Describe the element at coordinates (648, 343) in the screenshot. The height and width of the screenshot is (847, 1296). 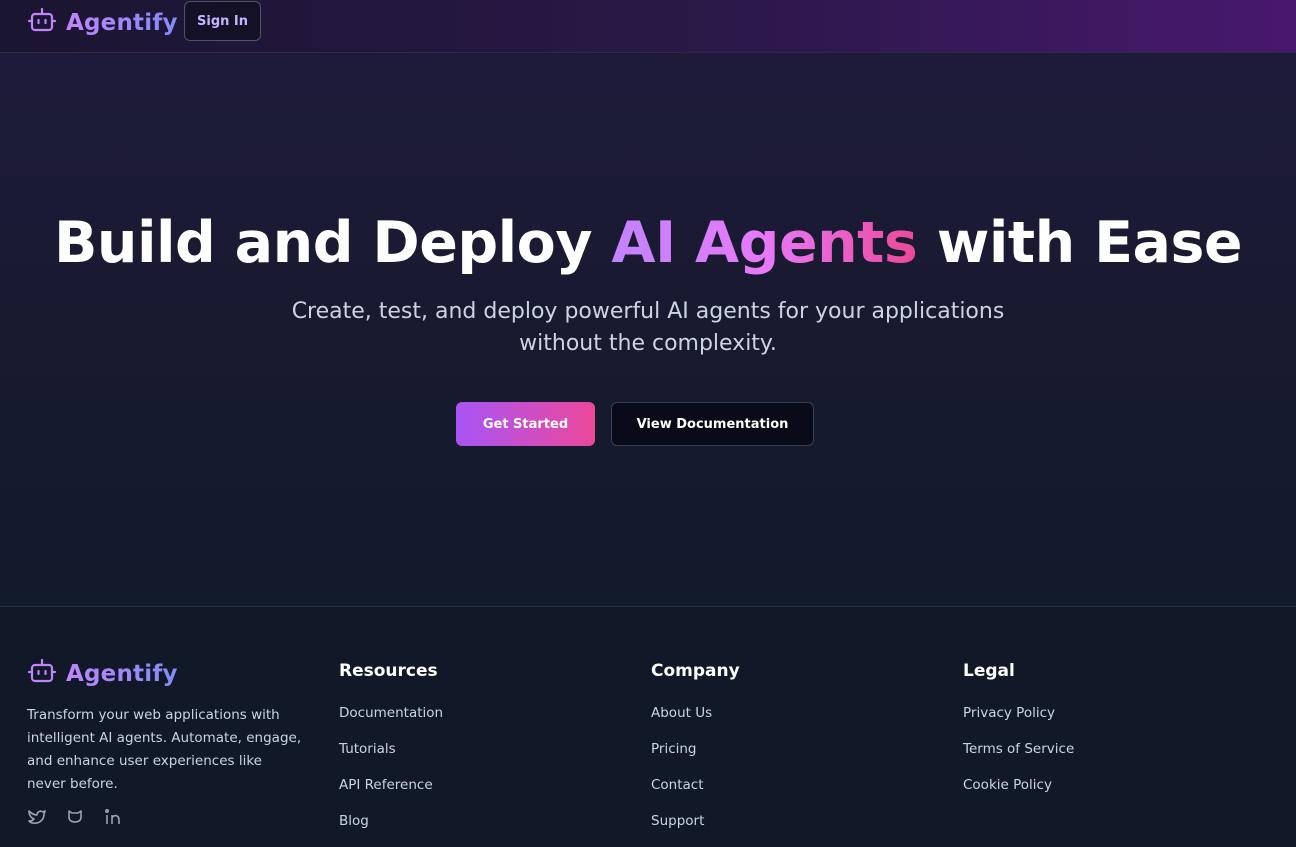
I see `hero-subtitle-line: without the complexity.` at that location.